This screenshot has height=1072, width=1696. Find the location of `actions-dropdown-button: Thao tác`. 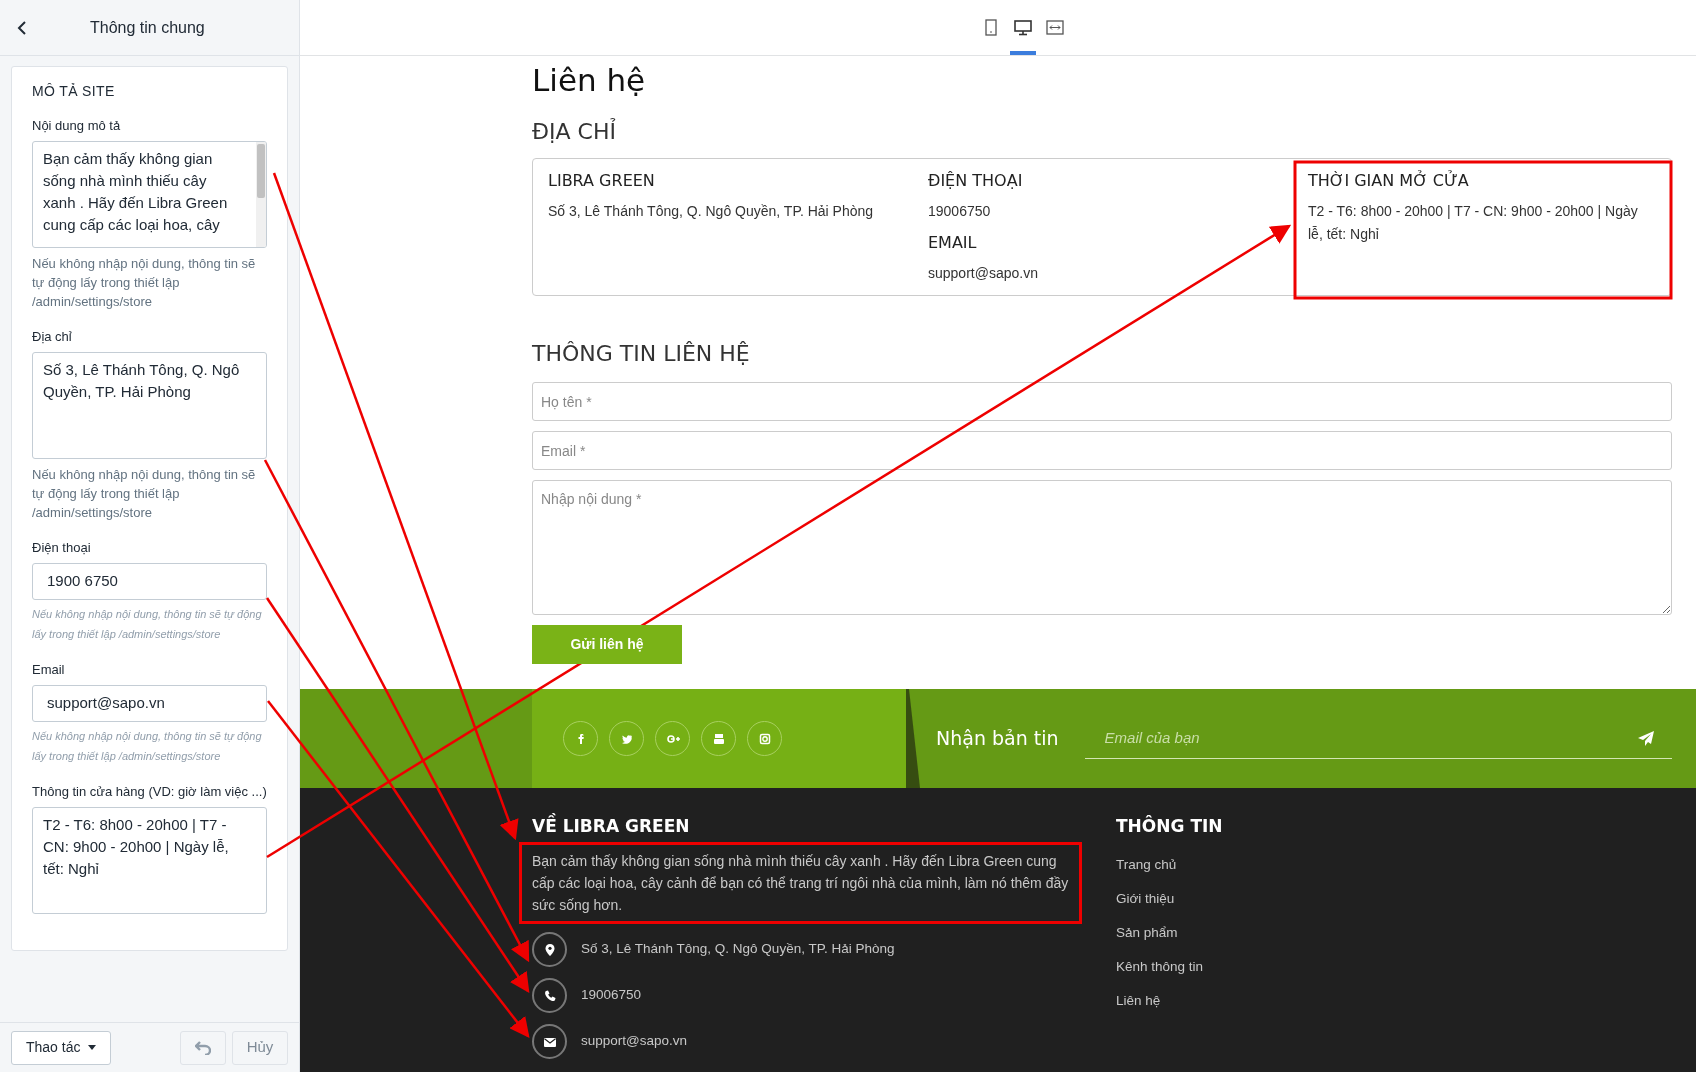

actions-dropdown-button: Thao tác is located at coordinates (61, 1047).